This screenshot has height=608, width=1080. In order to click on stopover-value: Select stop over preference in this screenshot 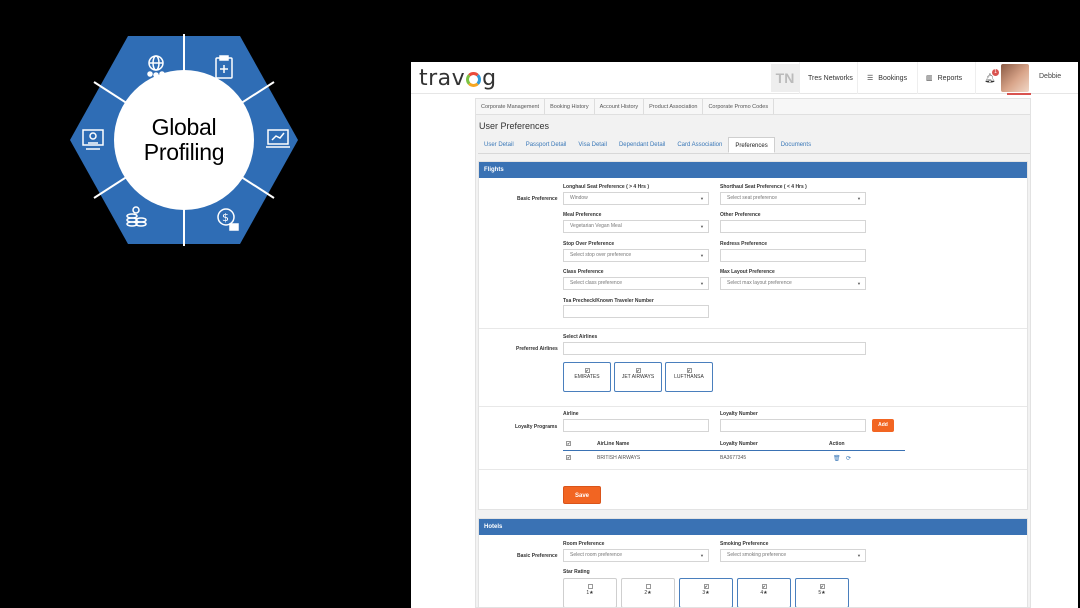, I will do `click(601, 255)`.